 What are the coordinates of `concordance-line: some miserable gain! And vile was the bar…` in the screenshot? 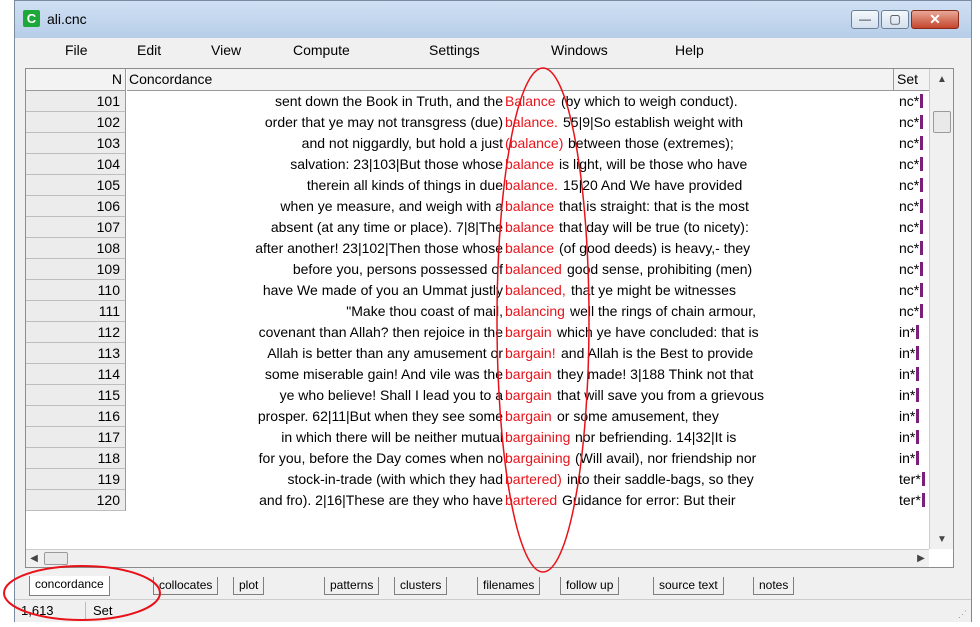 It's located at (510, 374).